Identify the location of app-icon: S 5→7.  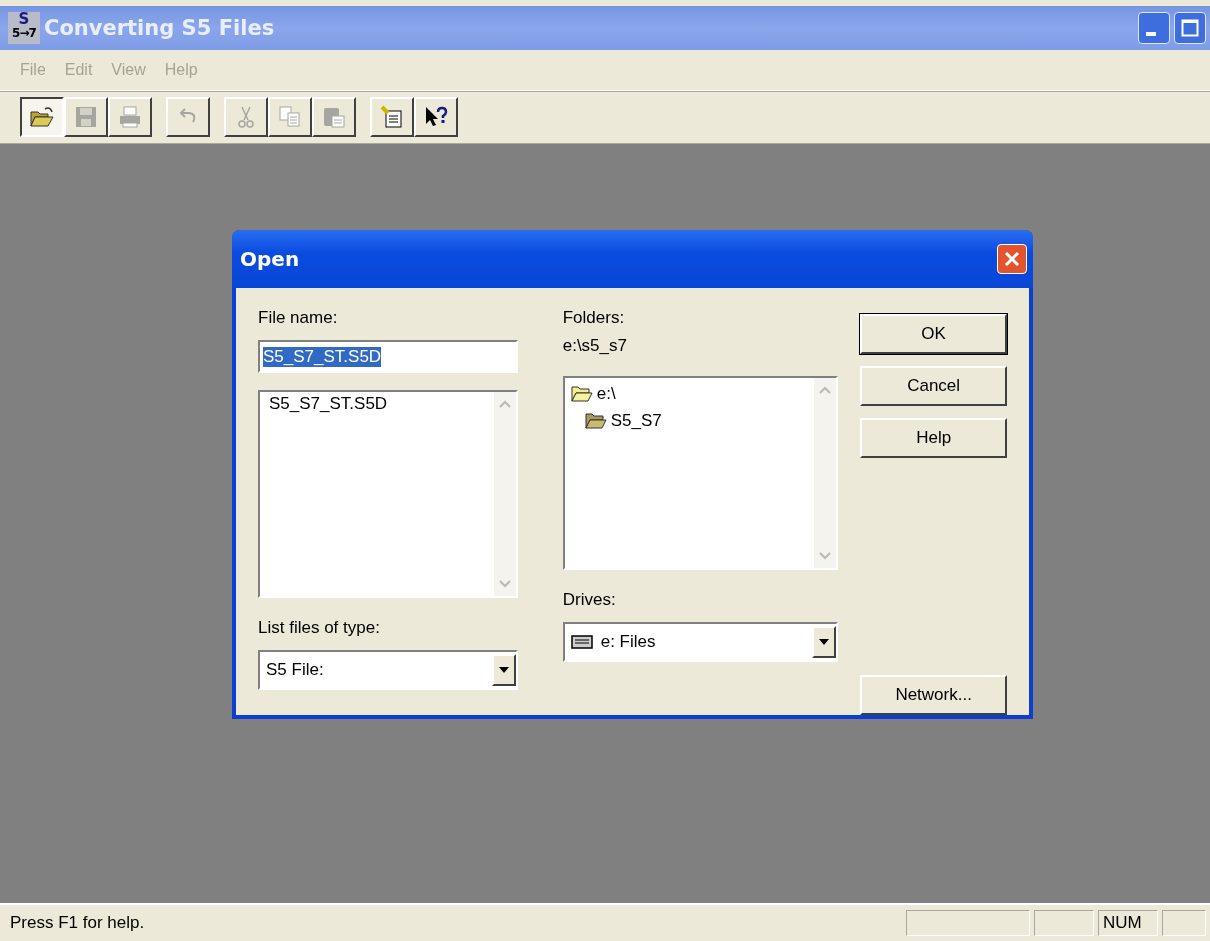
(24, 28).